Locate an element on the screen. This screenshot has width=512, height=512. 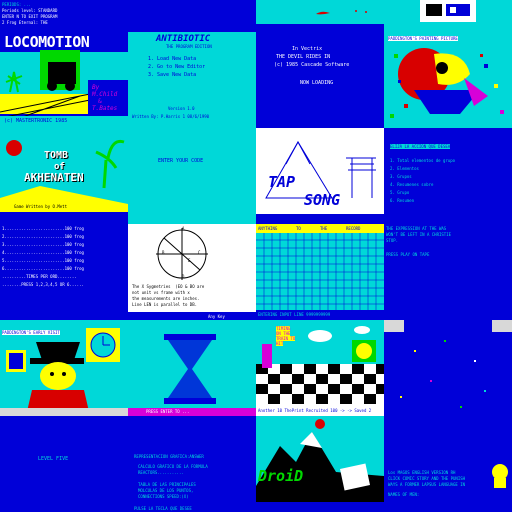
credit-line: Game Written by O.Mett is located at coordinates (40, 206).